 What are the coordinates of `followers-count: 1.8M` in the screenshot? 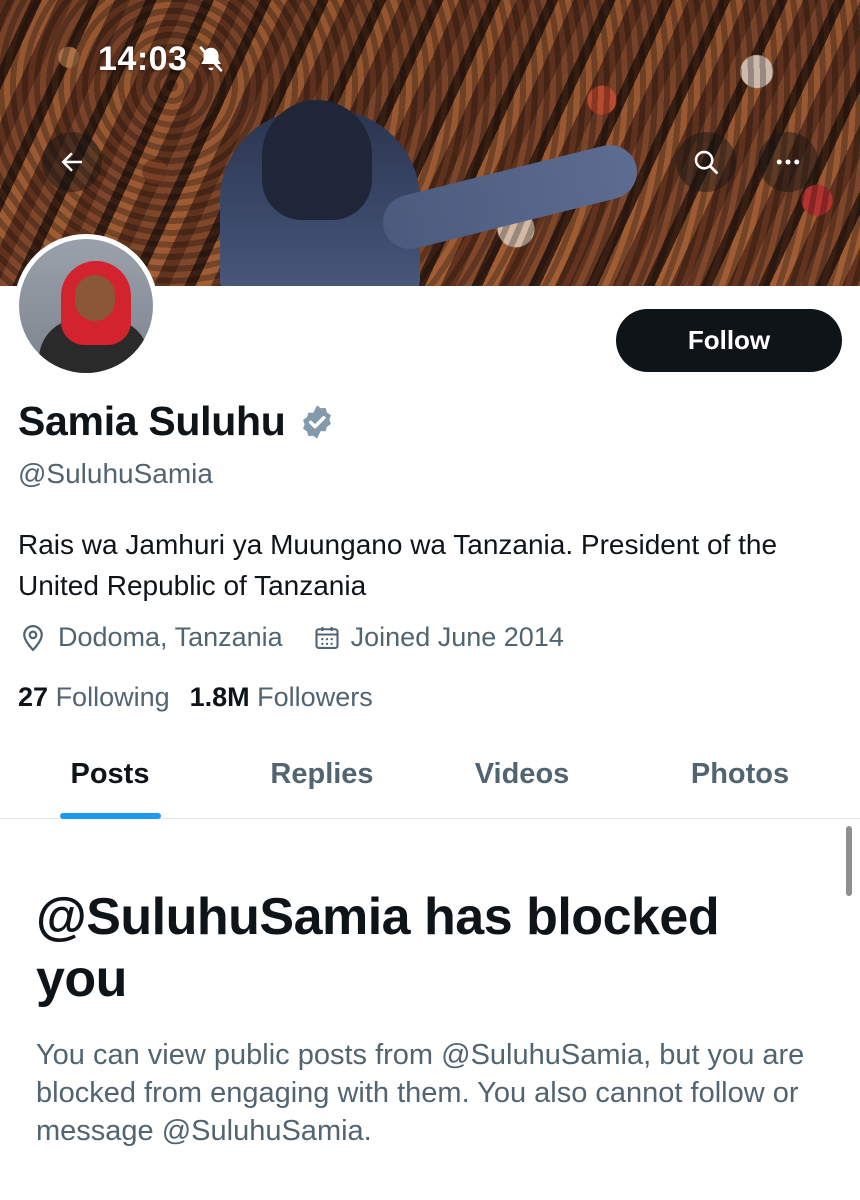 It's located at (219, 697).